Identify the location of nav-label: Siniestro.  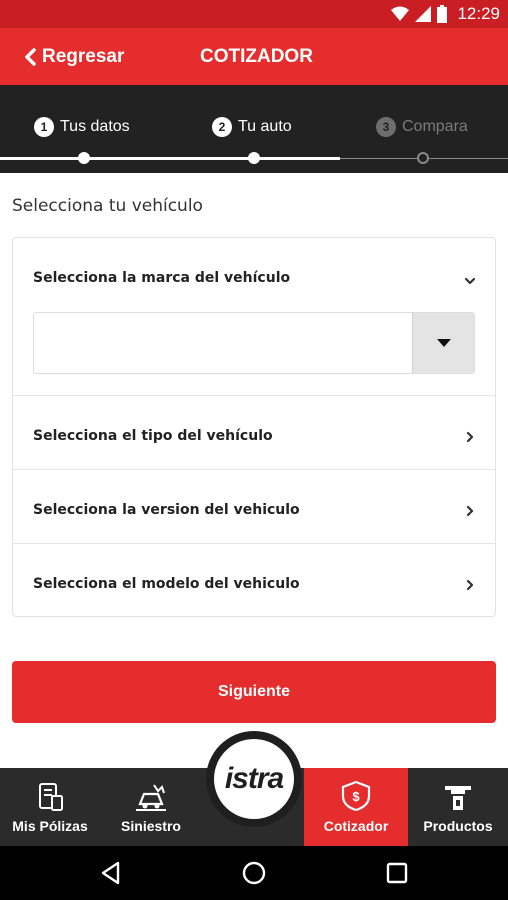
(151, 826).